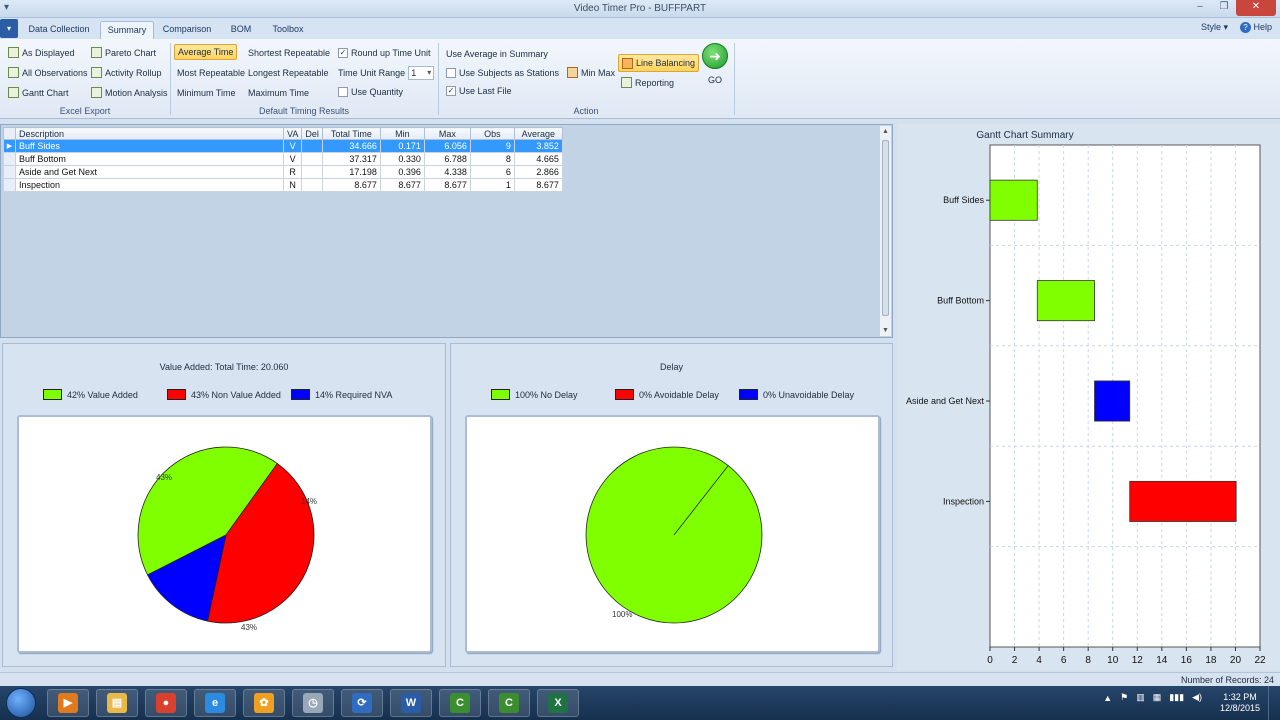 This screenshot has width=1280, height=720. I want to click on taskbar-word: W, so click(411, 703).